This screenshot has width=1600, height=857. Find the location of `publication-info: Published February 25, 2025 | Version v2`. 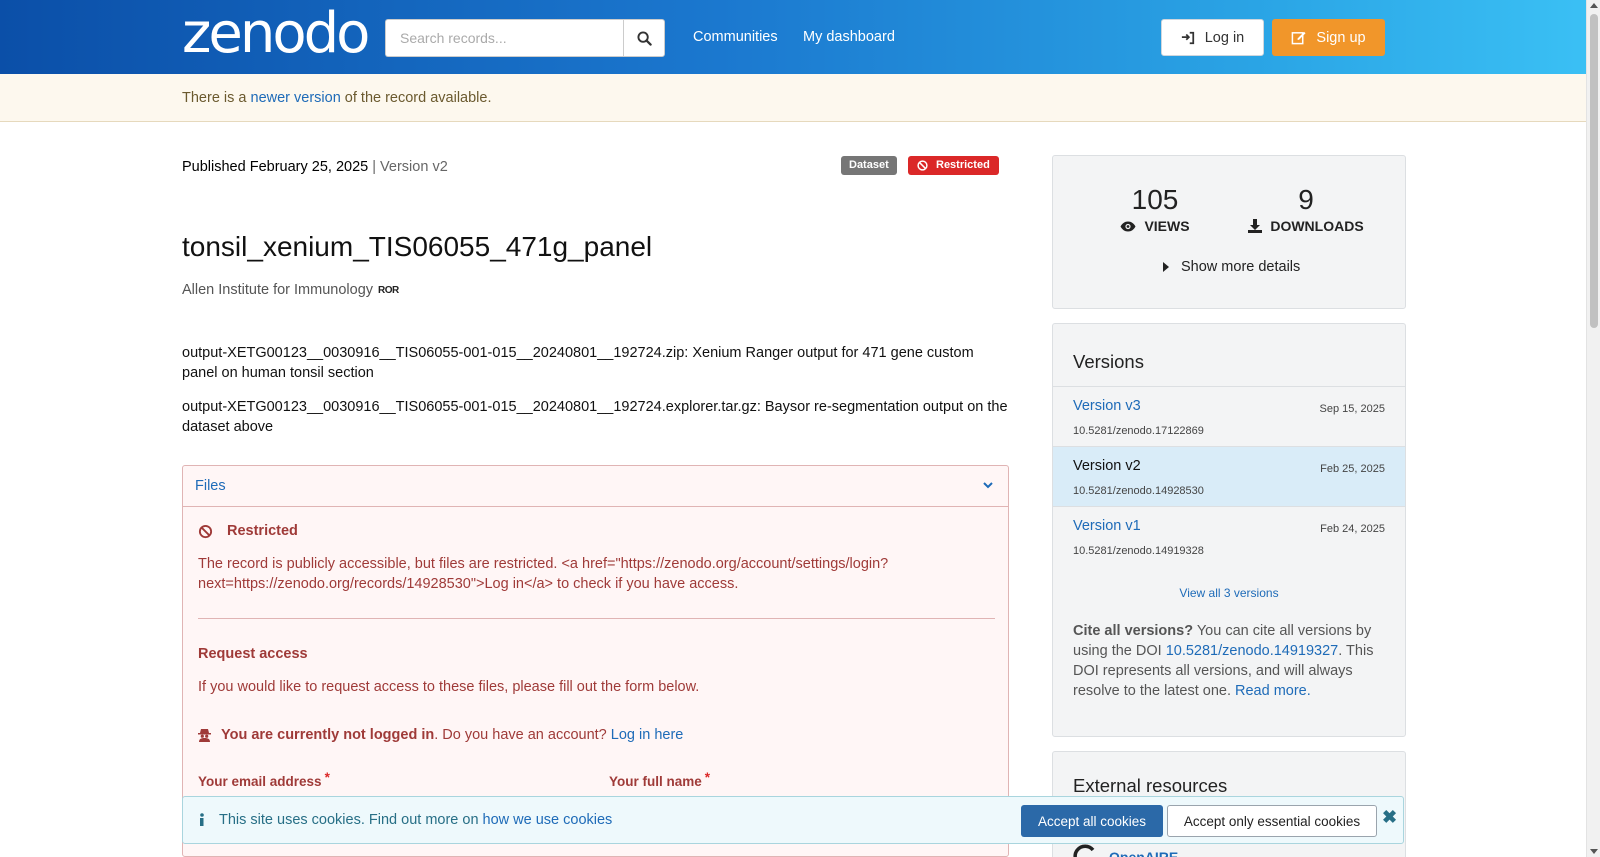

publication-info: Published February 25, 2025 | Version v2 is located at coordinates (315, 167).